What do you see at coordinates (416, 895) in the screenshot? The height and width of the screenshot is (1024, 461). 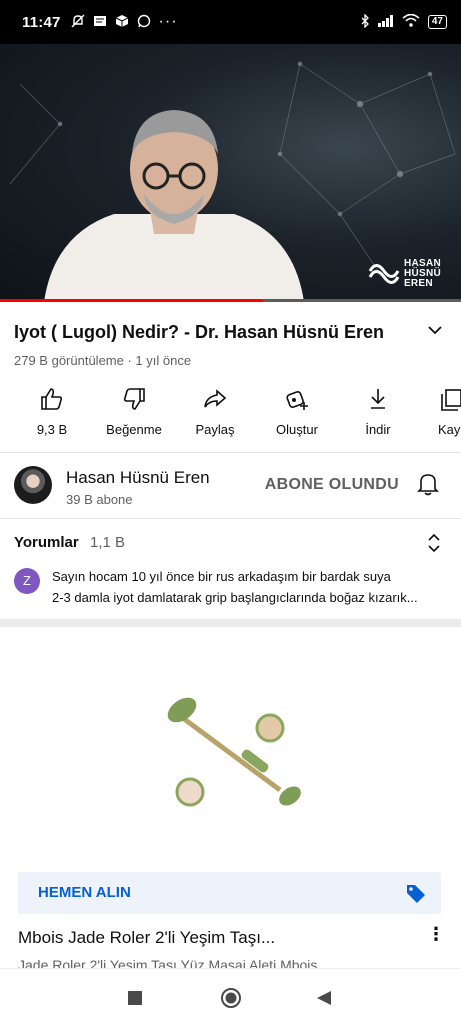 I see `tag-icon` at bounding box center [416, 895].